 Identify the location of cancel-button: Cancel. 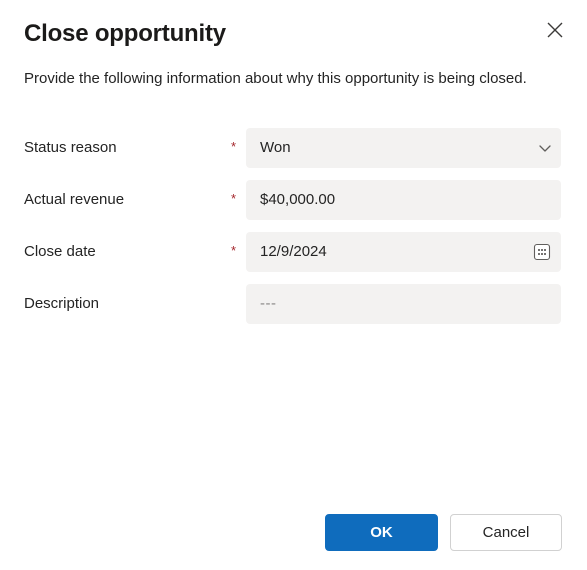
(506, 532).